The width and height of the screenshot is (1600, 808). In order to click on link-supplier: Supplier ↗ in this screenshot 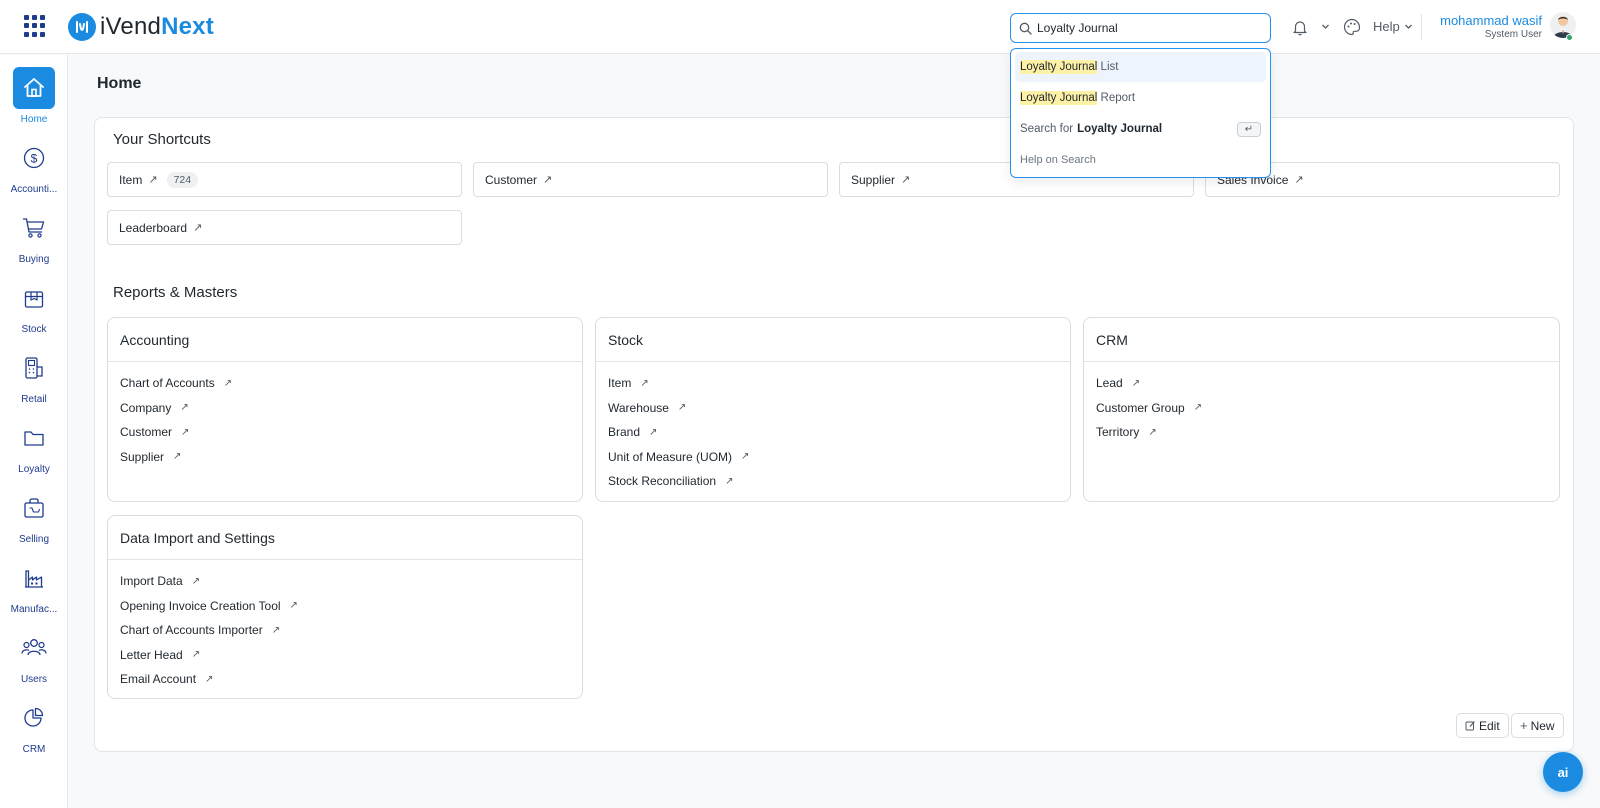, I will do `click(345, 457)`.